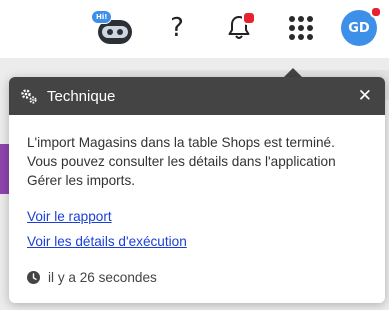  What do you see at coordinates (197, 216) in the screenshot?
I see `view-report-link: Voir le rapport` at bounding box center [197, 216].